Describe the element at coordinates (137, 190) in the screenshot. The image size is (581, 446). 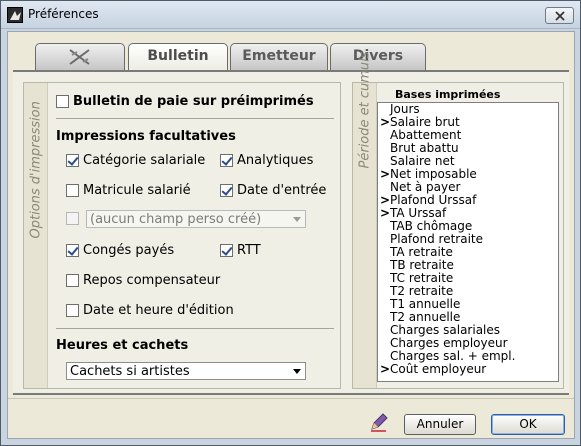
I see `matricule-label: Matricule salarié` at that location.